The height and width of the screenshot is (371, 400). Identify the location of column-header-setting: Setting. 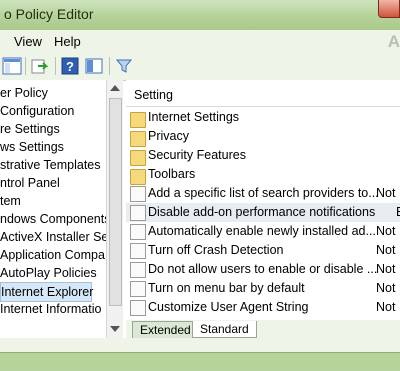
(263, 95).